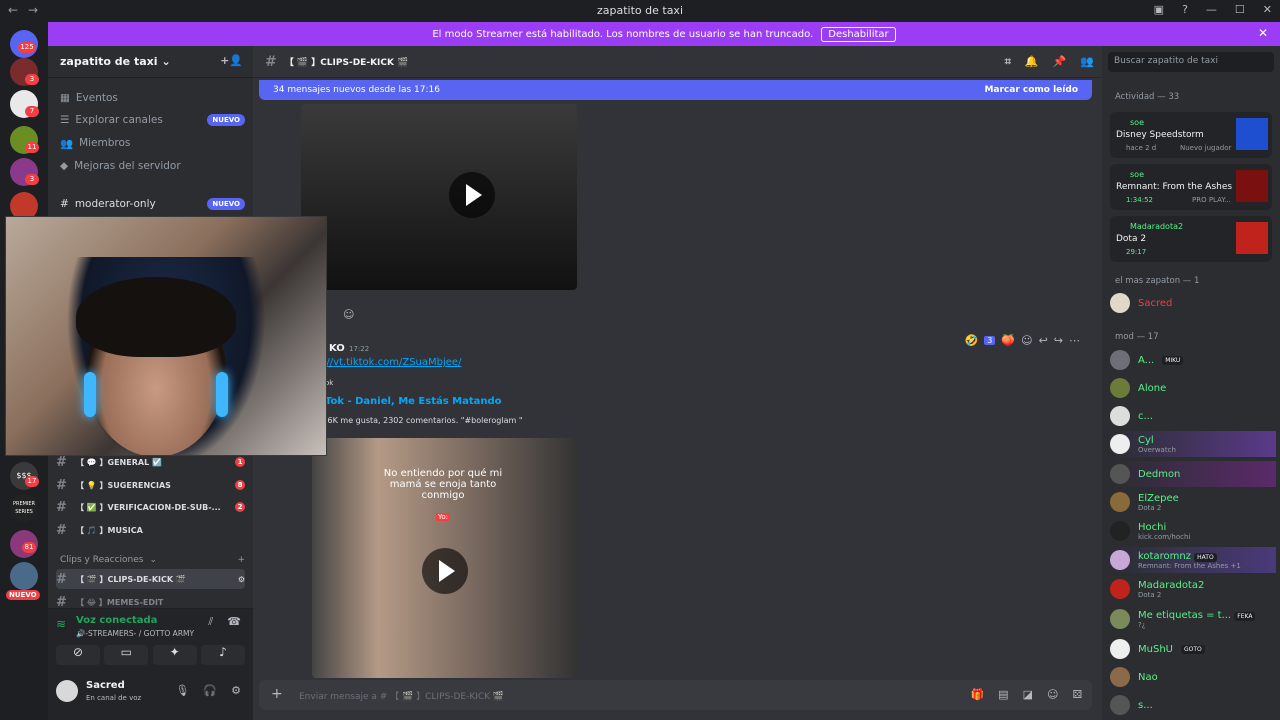 The image size is (1280, 720). I want to click on member-item: Dedmon, so click(1193, 474).